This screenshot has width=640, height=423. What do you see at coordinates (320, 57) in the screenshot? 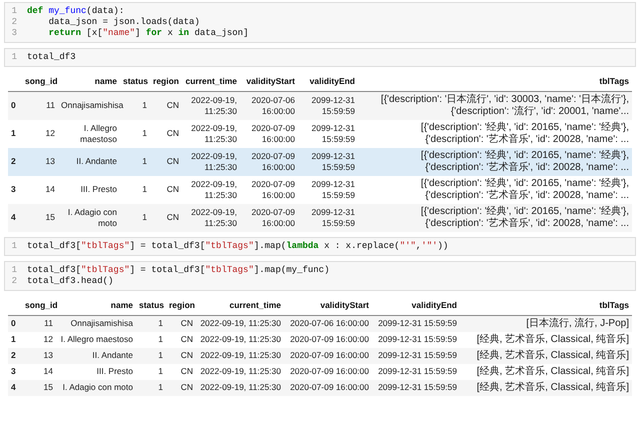
I see `code-cell: 1 total_df3` at bounding box center [320, 57].